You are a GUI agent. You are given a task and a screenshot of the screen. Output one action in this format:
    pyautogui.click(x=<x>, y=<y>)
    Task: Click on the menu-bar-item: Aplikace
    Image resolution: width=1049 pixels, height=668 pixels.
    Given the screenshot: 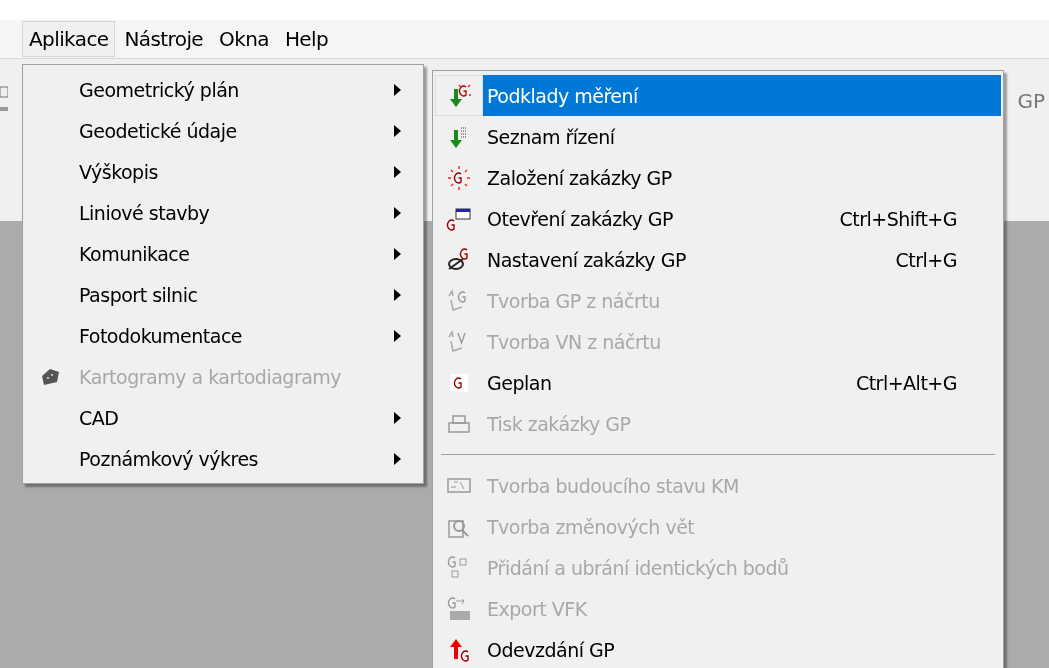 What is the action you would take?
    pyautogui.click(x=69, y=39)
    